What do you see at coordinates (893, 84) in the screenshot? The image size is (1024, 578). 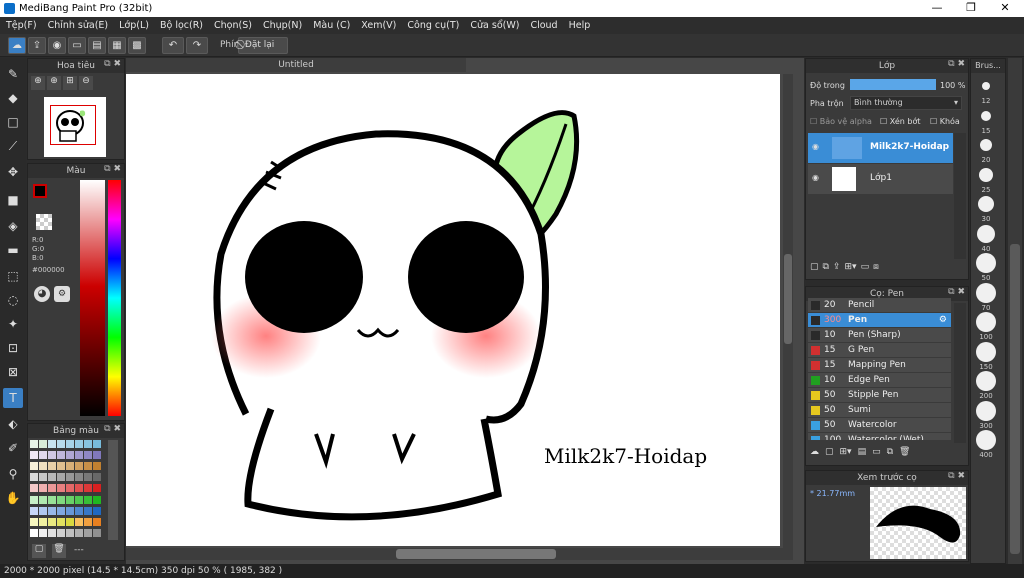 I see `opacity-slider` at bounding box center [893, 84].